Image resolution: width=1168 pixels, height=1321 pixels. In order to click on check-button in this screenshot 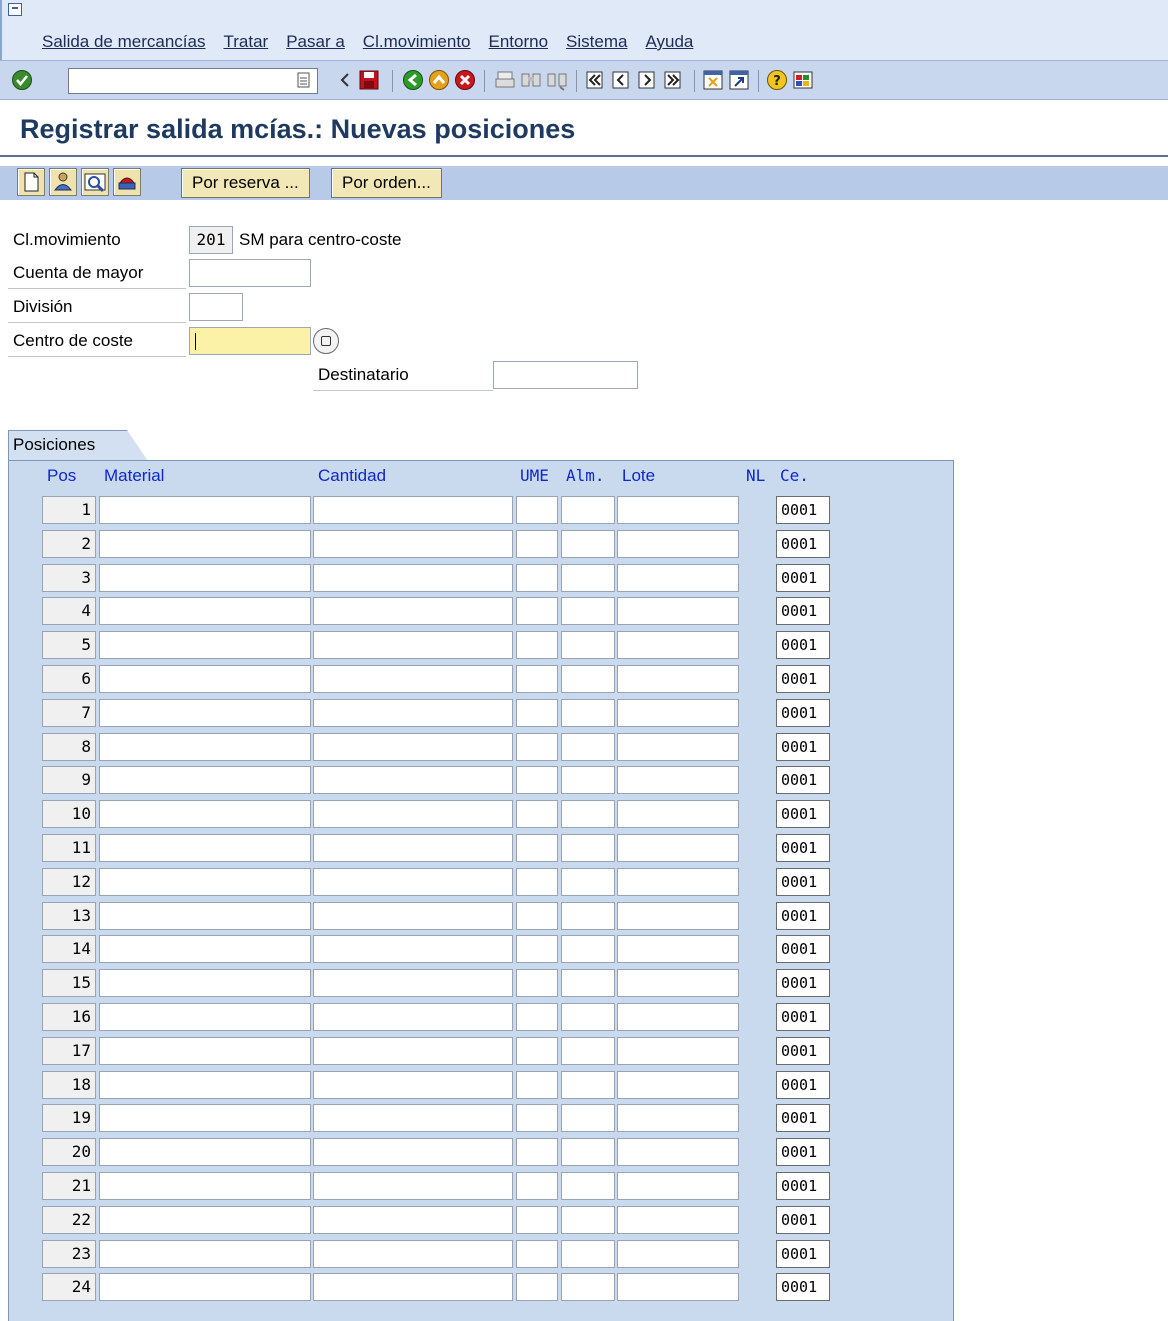, I will do `click(95, 182)`.